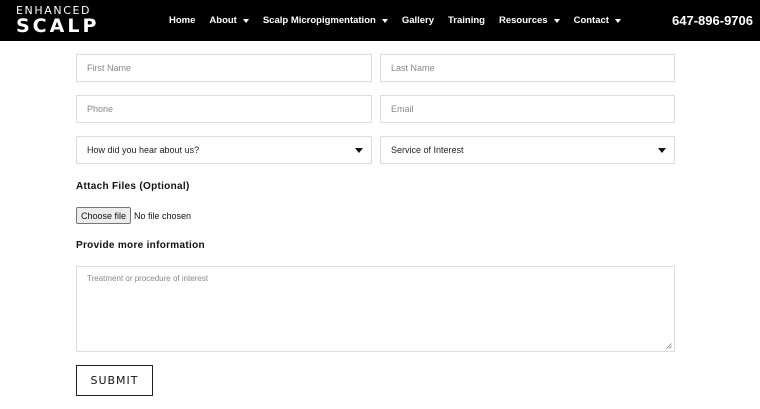  I want to click on nav-item-resources: Resources, so click(529, 20).